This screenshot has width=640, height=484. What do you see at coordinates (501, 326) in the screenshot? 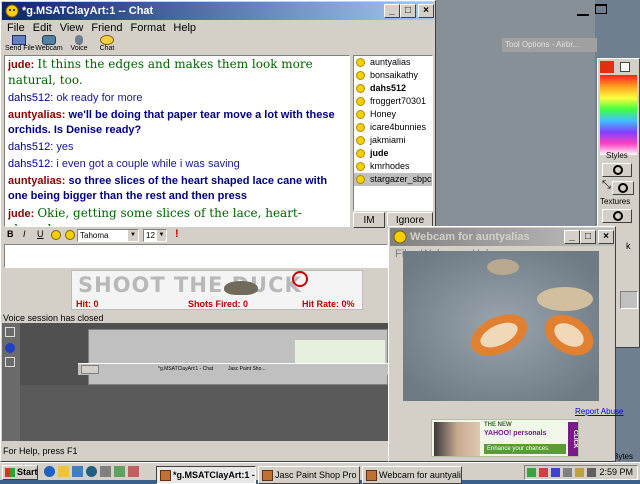
I see `webcam-view` at bounding box center [501, 326].